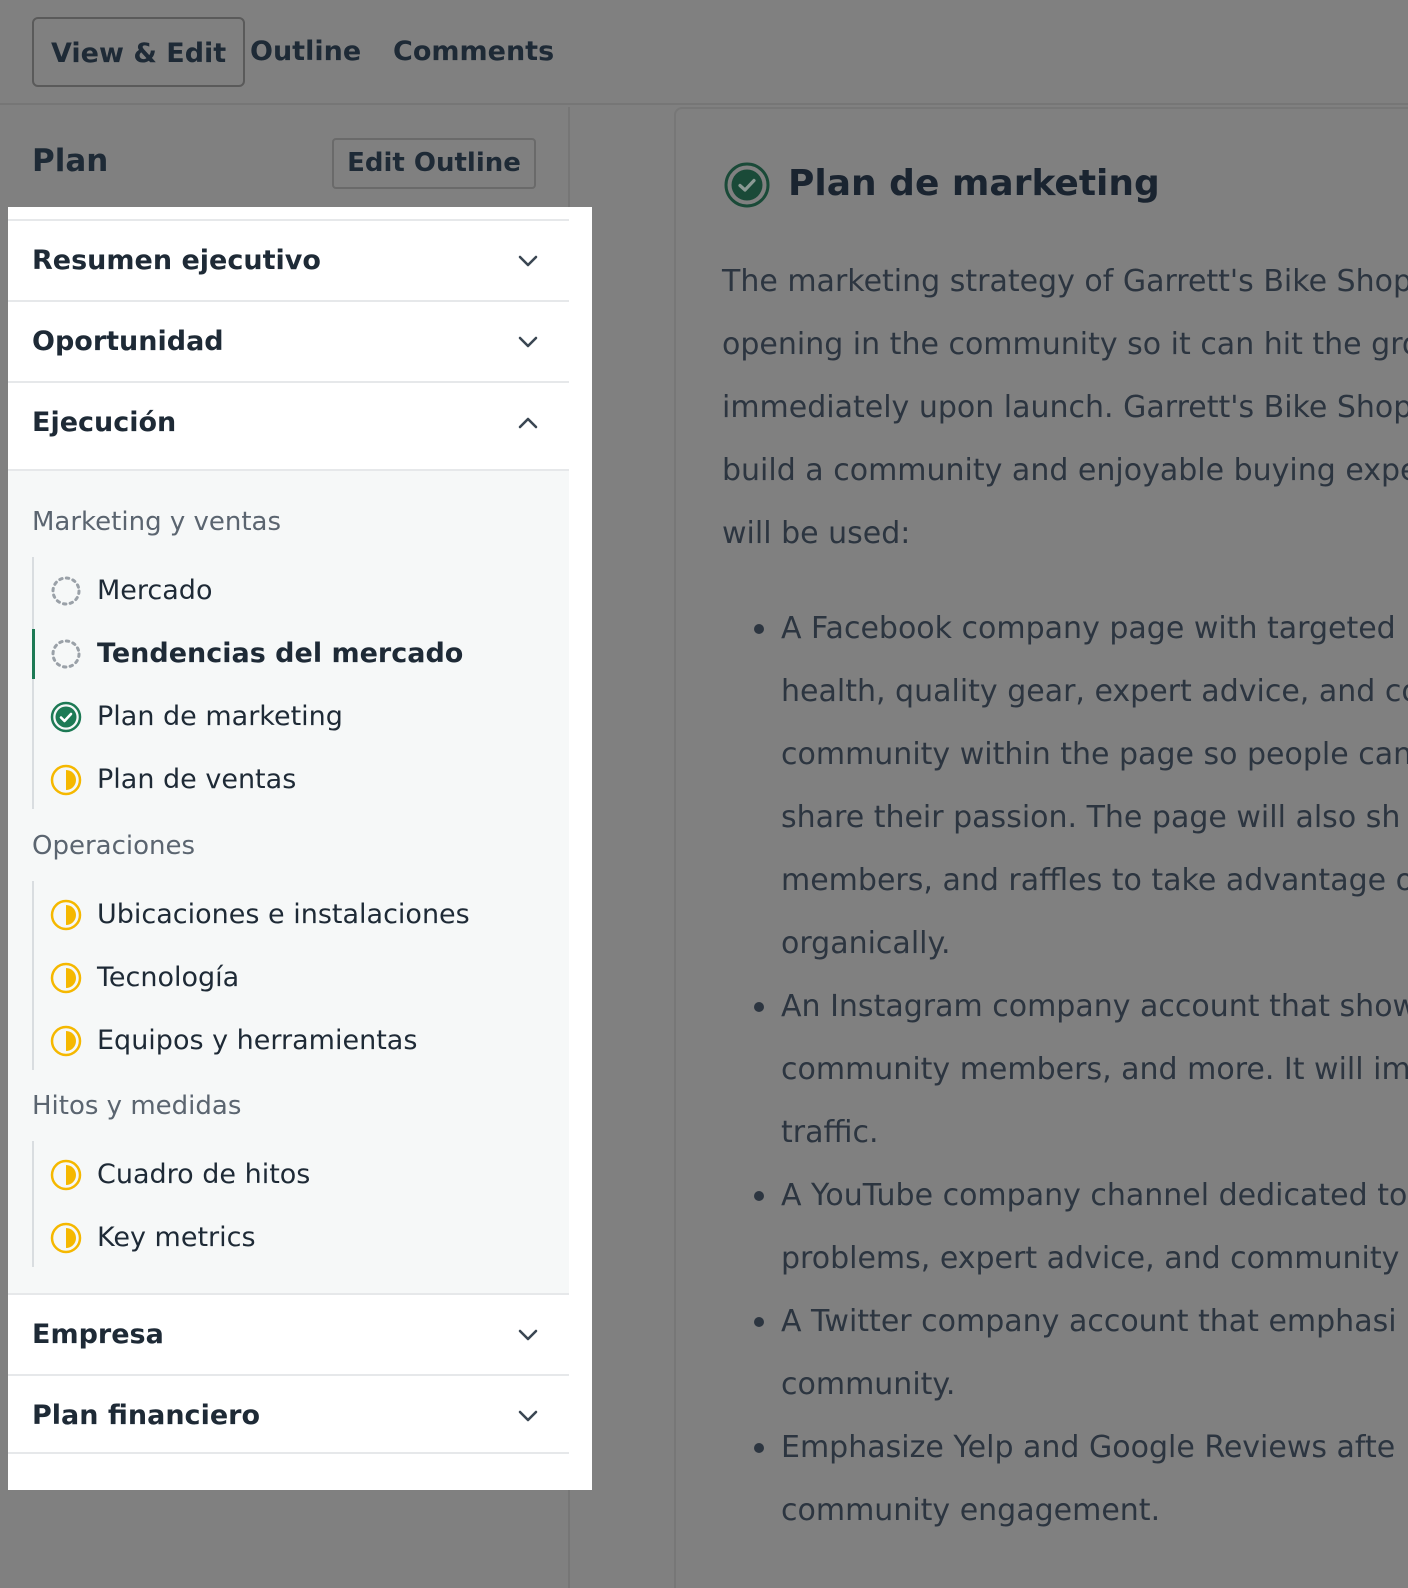 Image resolution: width=1408 pixels, height=1588 pixels. Describe the element at coordinates (176, 1237) in the screenshot. I see `outline-item-label: Key metrics` at that location.